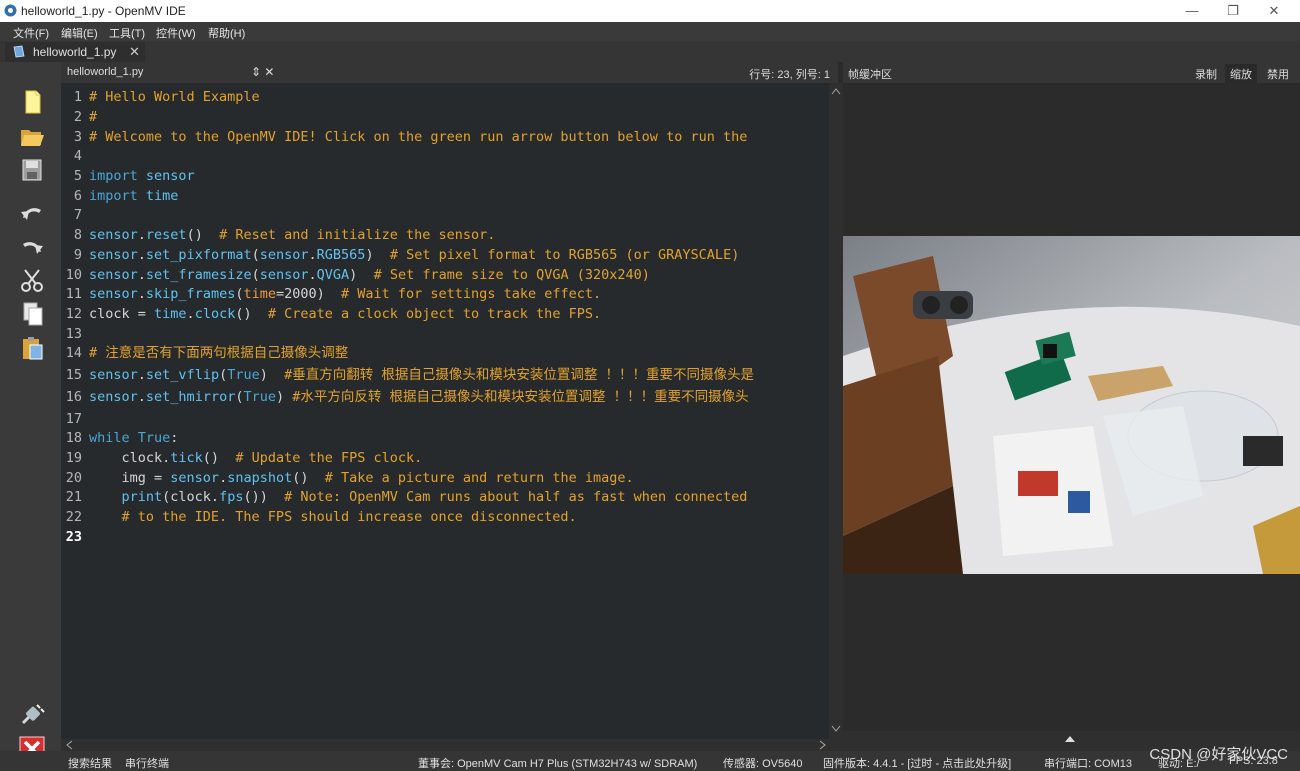  Describe the element at coordinates (113, 176) in the screenshot. I see `code-token: import` at that location.